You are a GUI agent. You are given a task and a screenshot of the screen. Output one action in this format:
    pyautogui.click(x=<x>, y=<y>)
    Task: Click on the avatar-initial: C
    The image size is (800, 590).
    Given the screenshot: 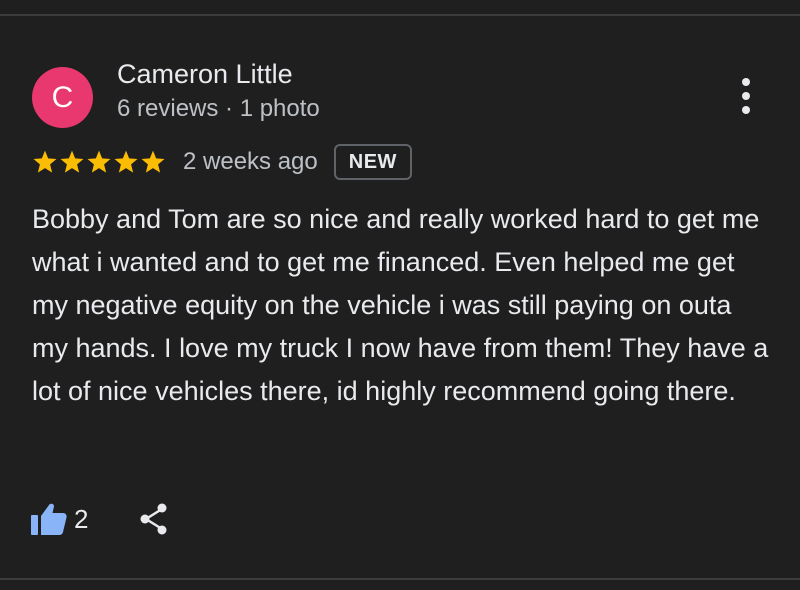 What is the action you would take?
    pyautogui.click(x=62, y=97)
    